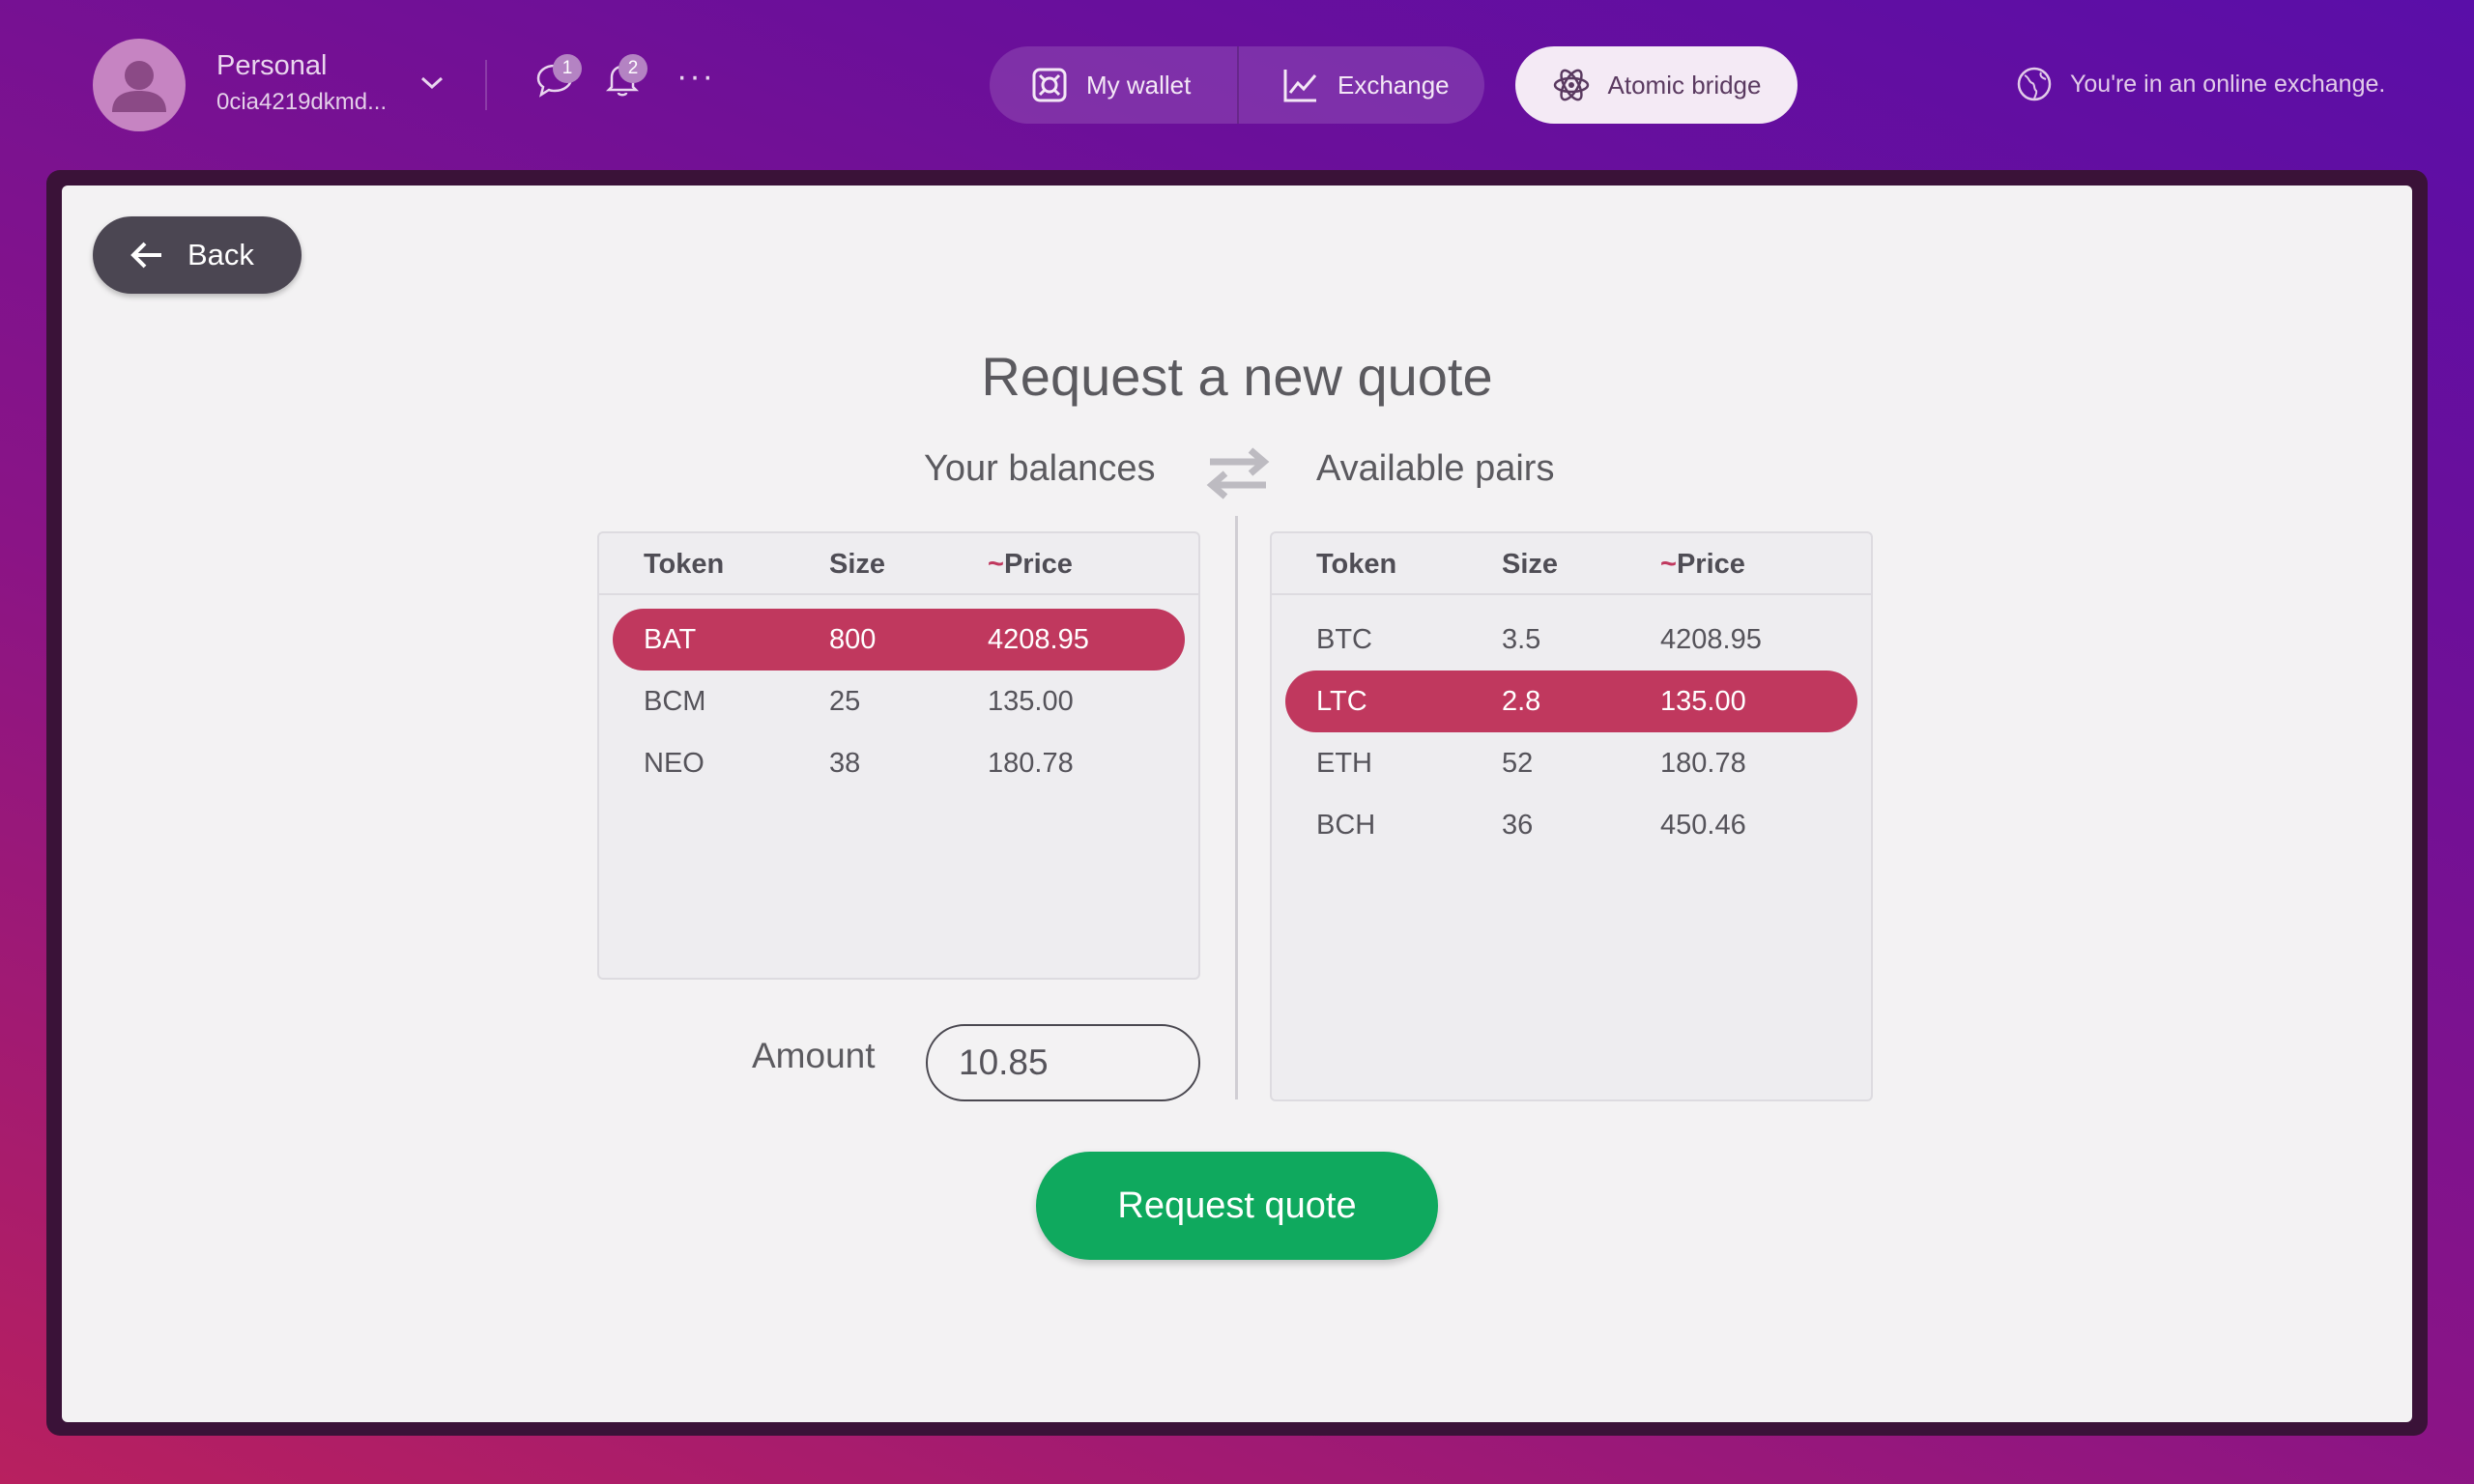 The width and height of the screenshot is (2474, 1484). I want to click on online-status: You're in an online exchange., so click(2200, 84).